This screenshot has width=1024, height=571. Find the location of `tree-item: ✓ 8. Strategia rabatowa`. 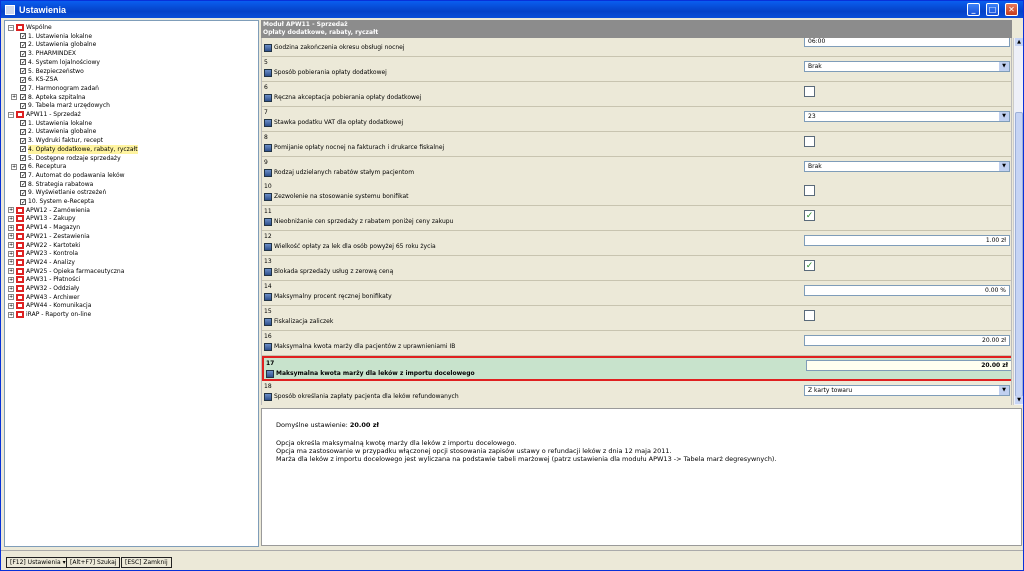

tree-item: ✓ 8. Strategia rabatowa is located at coordinates (56, 184).